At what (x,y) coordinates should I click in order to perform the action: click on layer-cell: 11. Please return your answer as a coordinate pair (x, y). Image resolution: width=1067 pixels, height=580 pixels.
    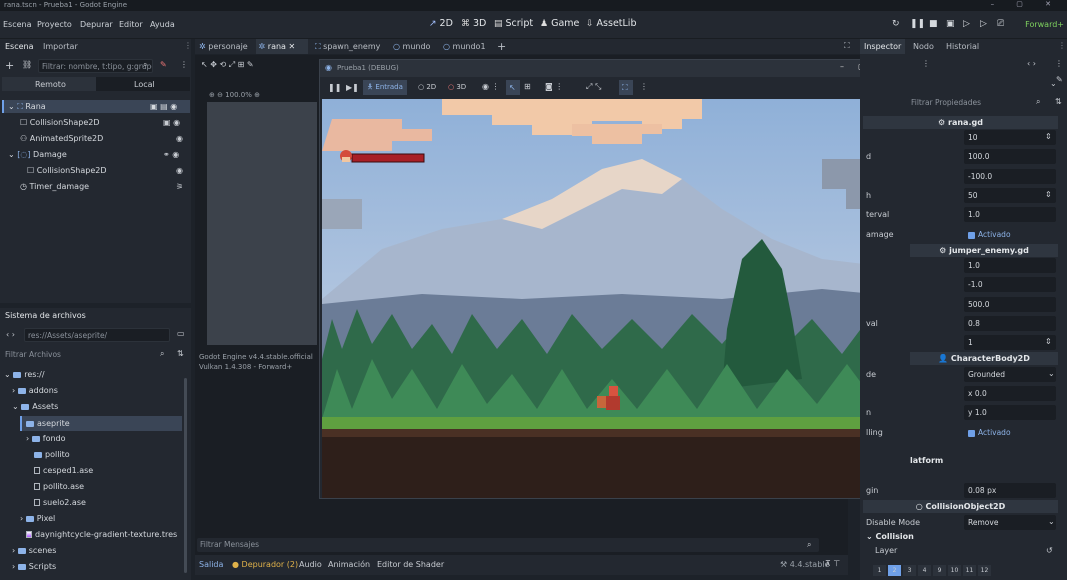
    Looking at the image, I should click on (969, 570).